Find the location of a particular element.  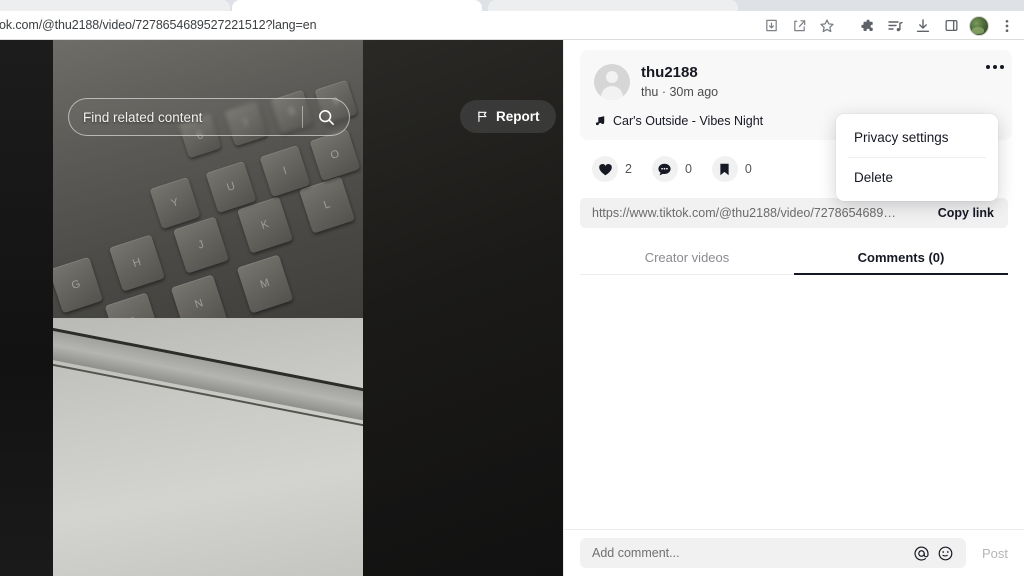

copy-link-button: Copy link is located at coordinates (966, 213).